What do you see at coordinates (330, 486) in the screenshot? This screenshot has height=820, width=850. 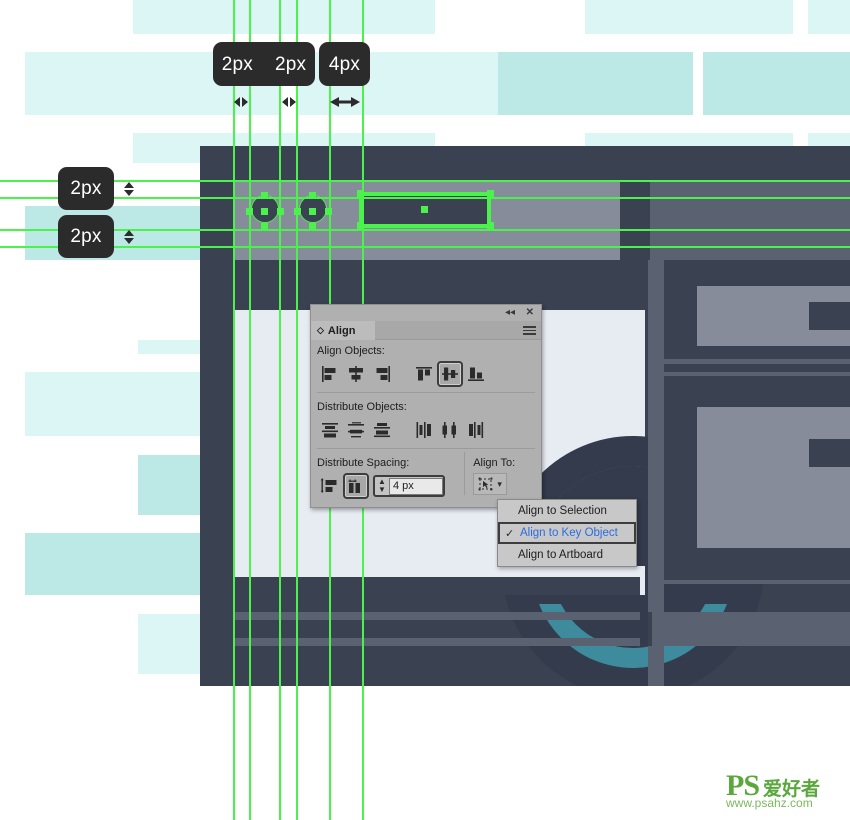 I see `distribute-vertical-spacing-button` at bounding box center [330, 486].